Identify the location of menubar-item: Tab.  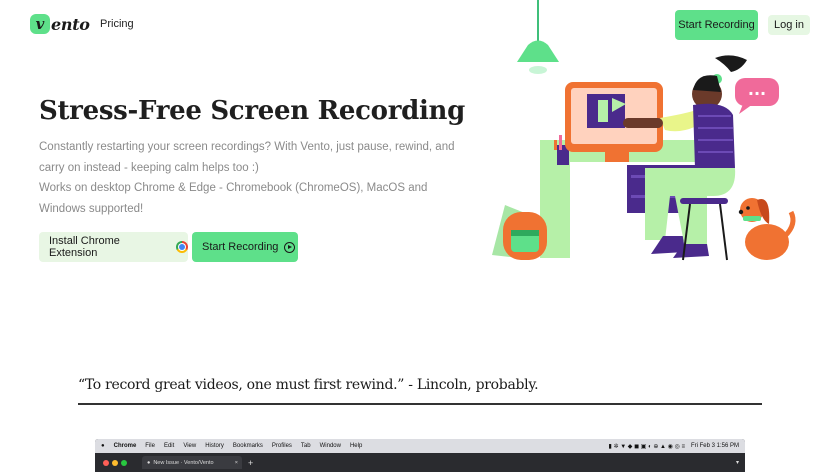
(305, 446).